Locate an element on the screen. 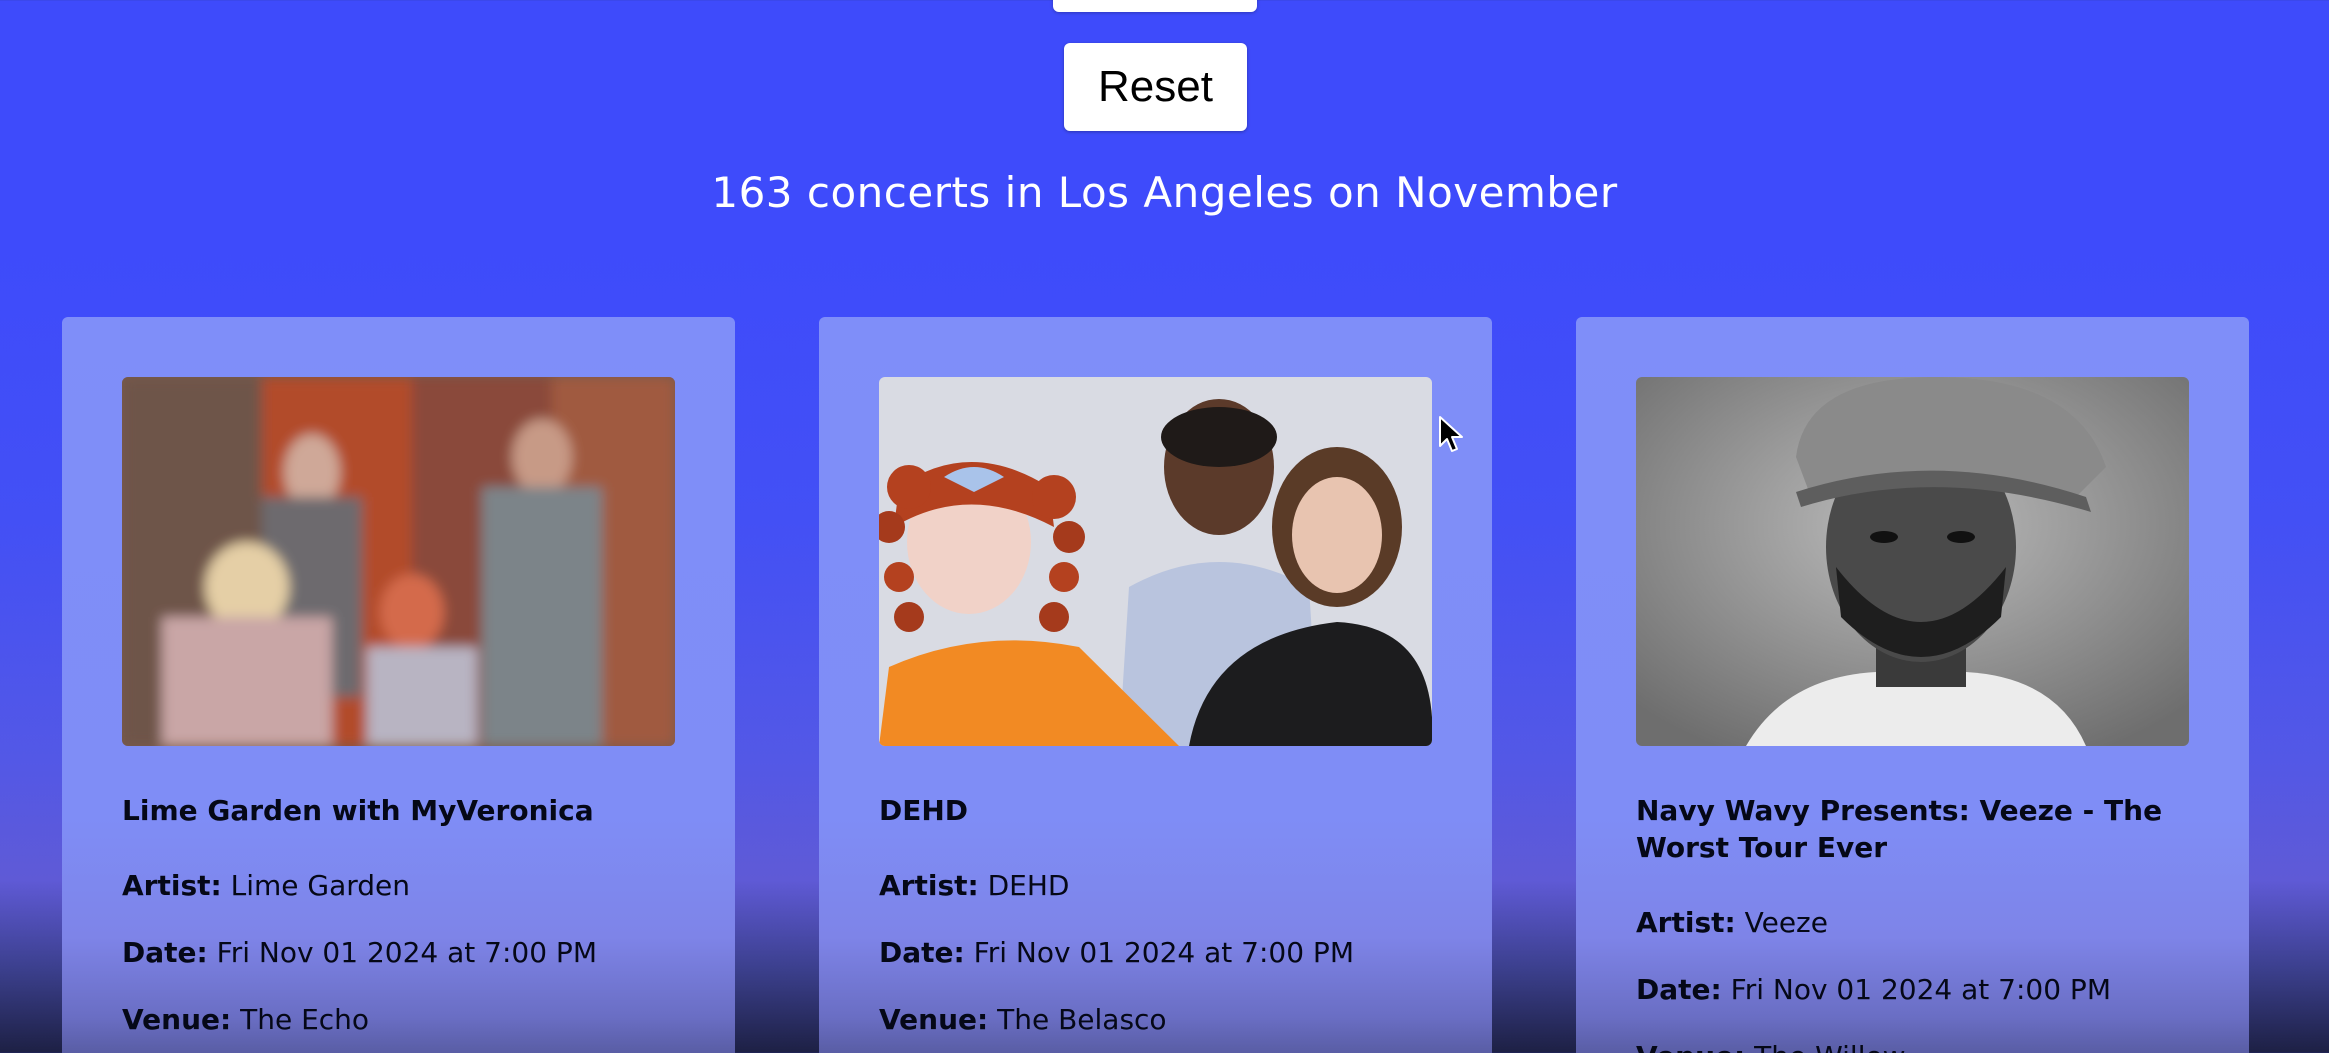  reset-button: Reset is located at coordinates (1155, 87).